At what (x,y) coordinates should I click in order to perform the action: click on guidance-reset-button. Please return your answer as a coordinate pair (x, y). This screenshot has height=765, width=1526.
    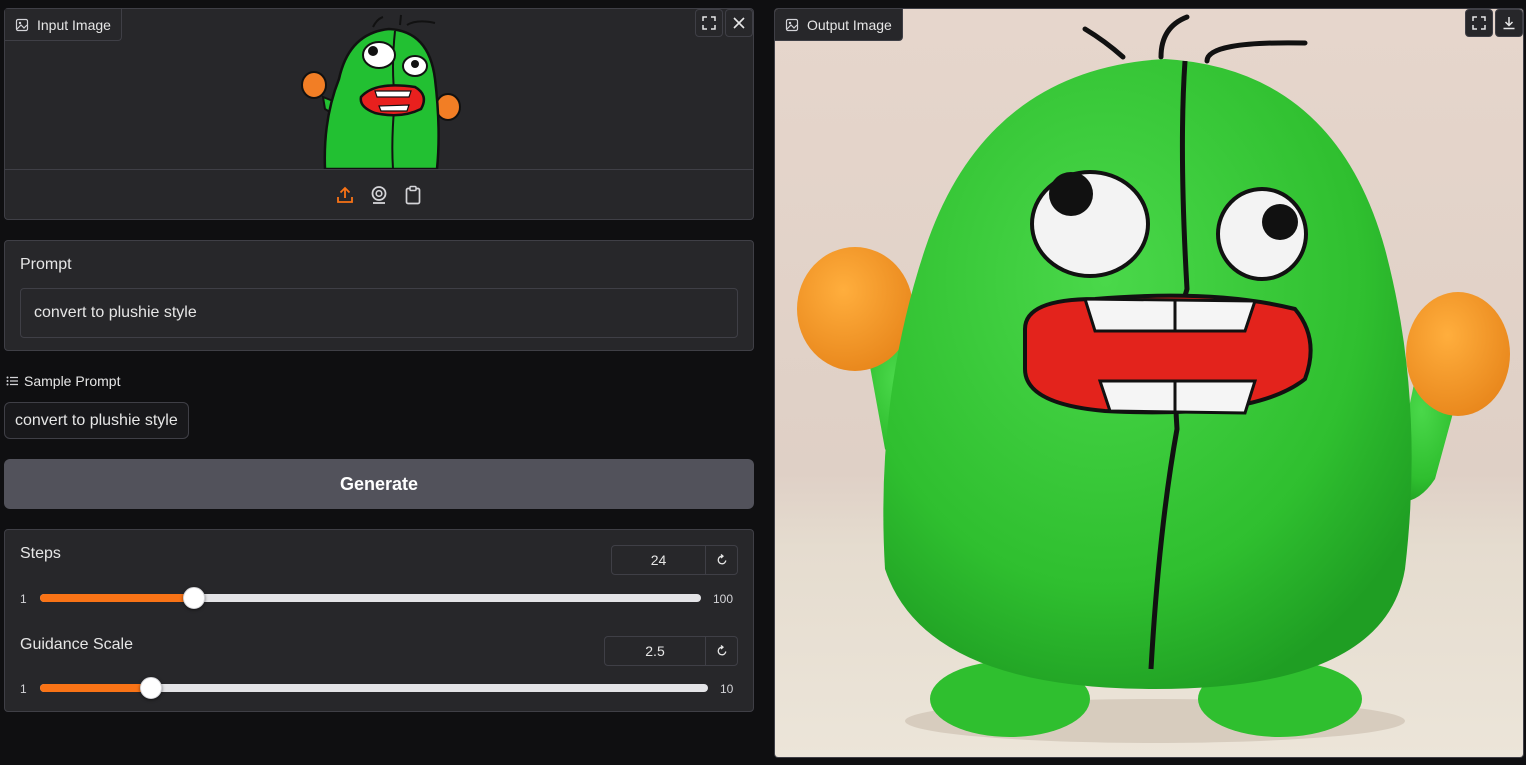
    Looking at the image, I should click on (721, 651).